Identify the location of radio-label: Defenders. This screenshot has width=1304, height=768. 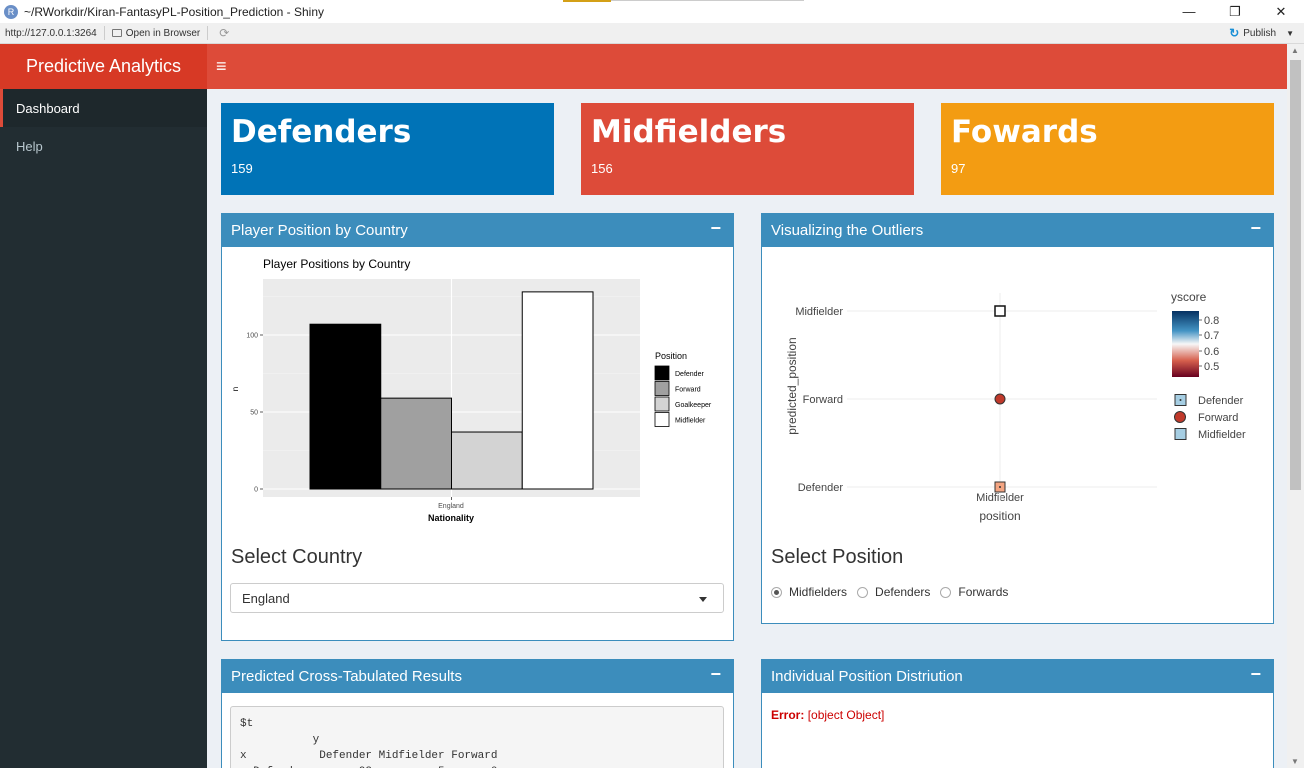
(903, 592).